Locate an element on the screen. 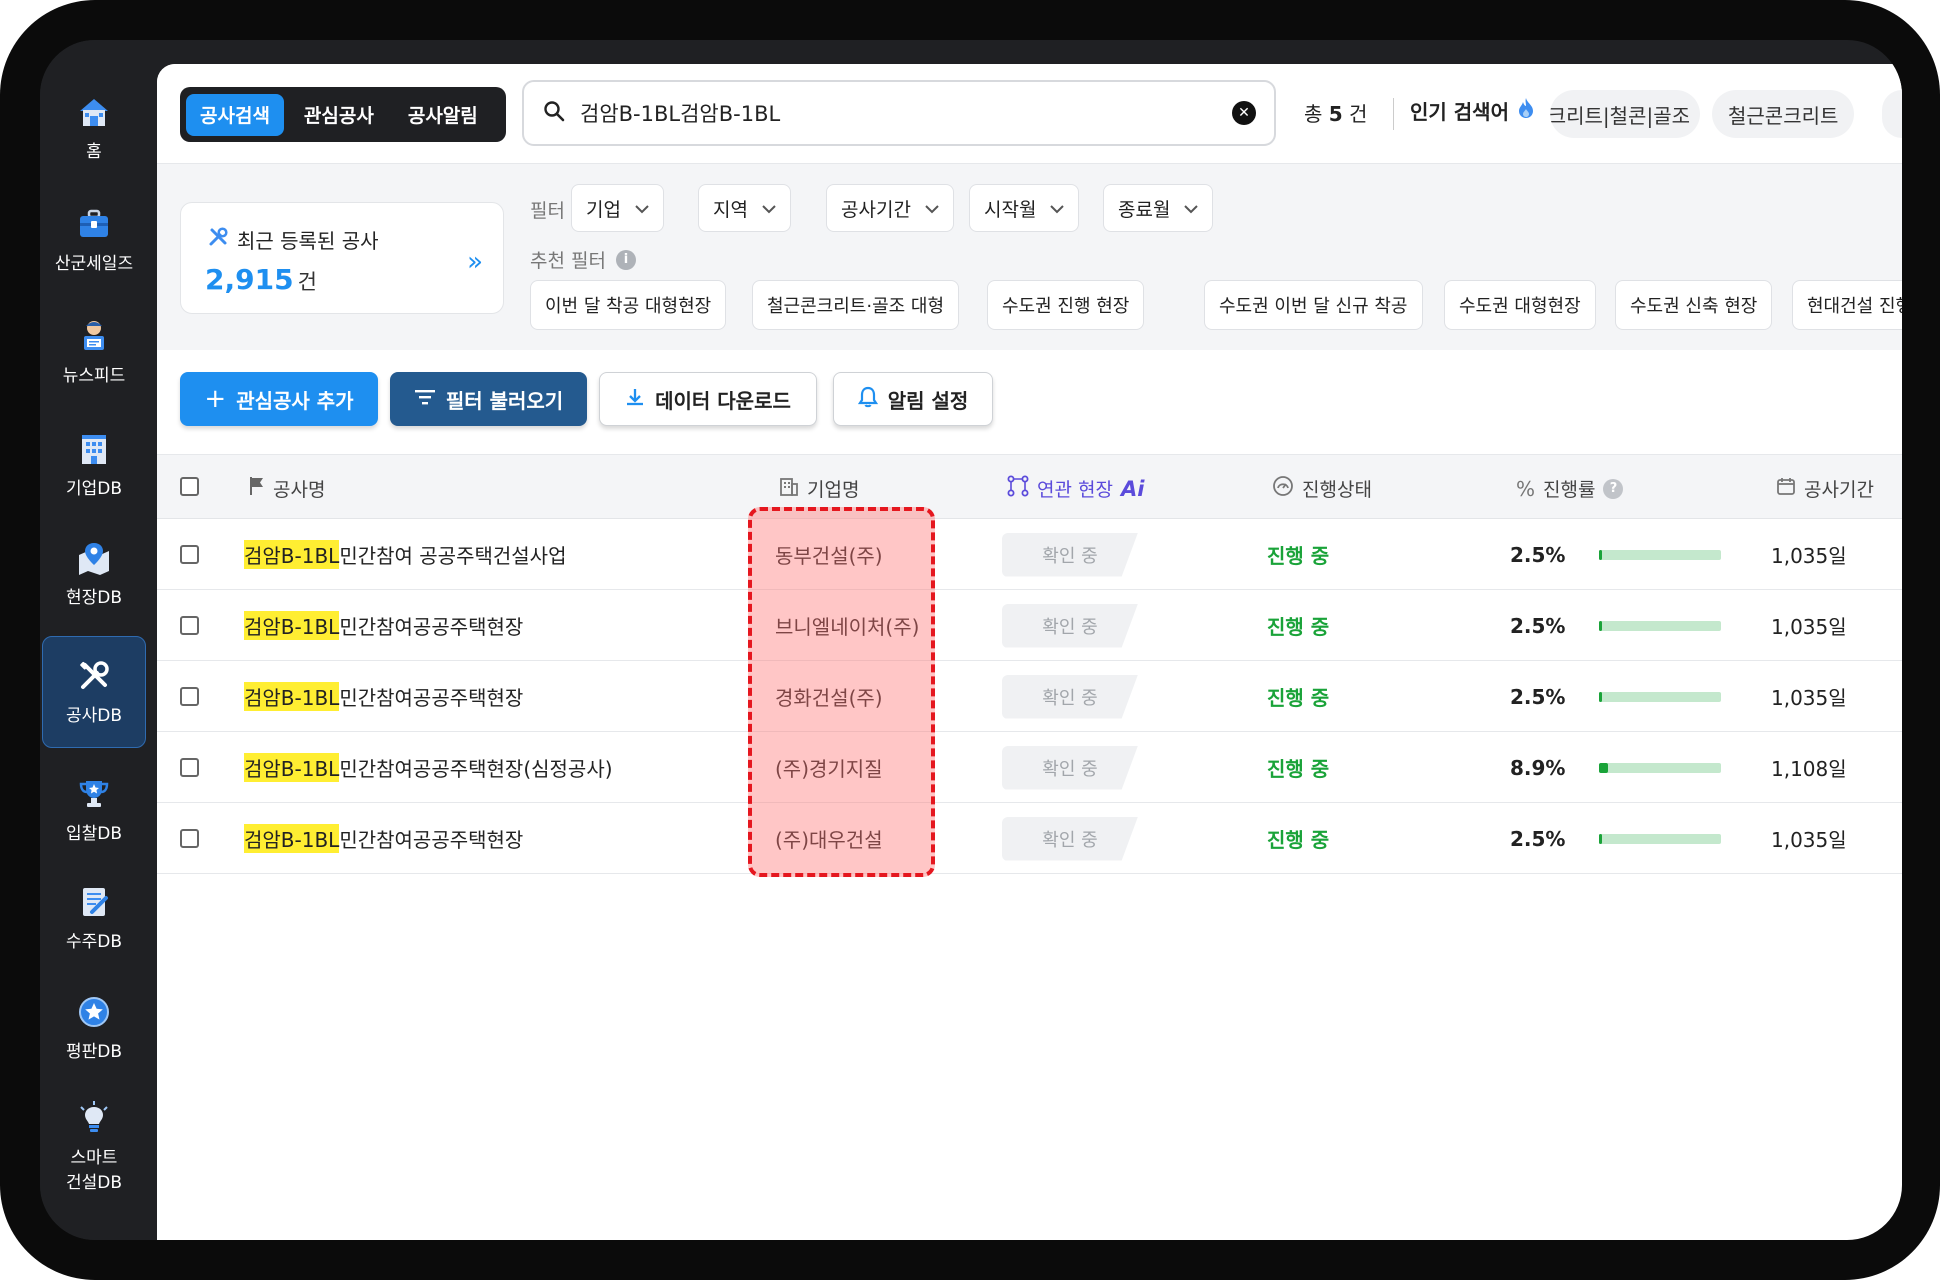 This screenshot has height=1280, width=1940. help-icon: ? is located at coordinates (1613, 488).